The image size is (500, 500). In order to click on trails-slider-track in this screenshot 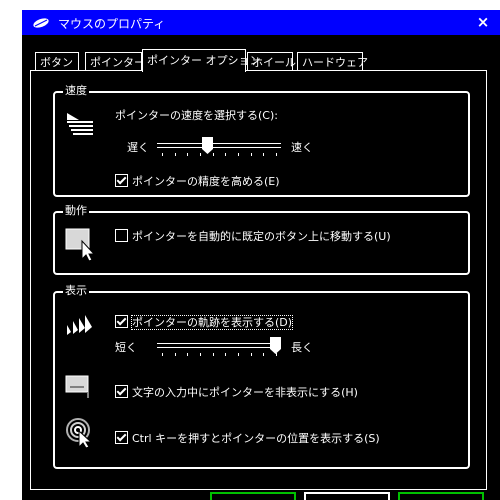, I will do `click(219, 345)`.